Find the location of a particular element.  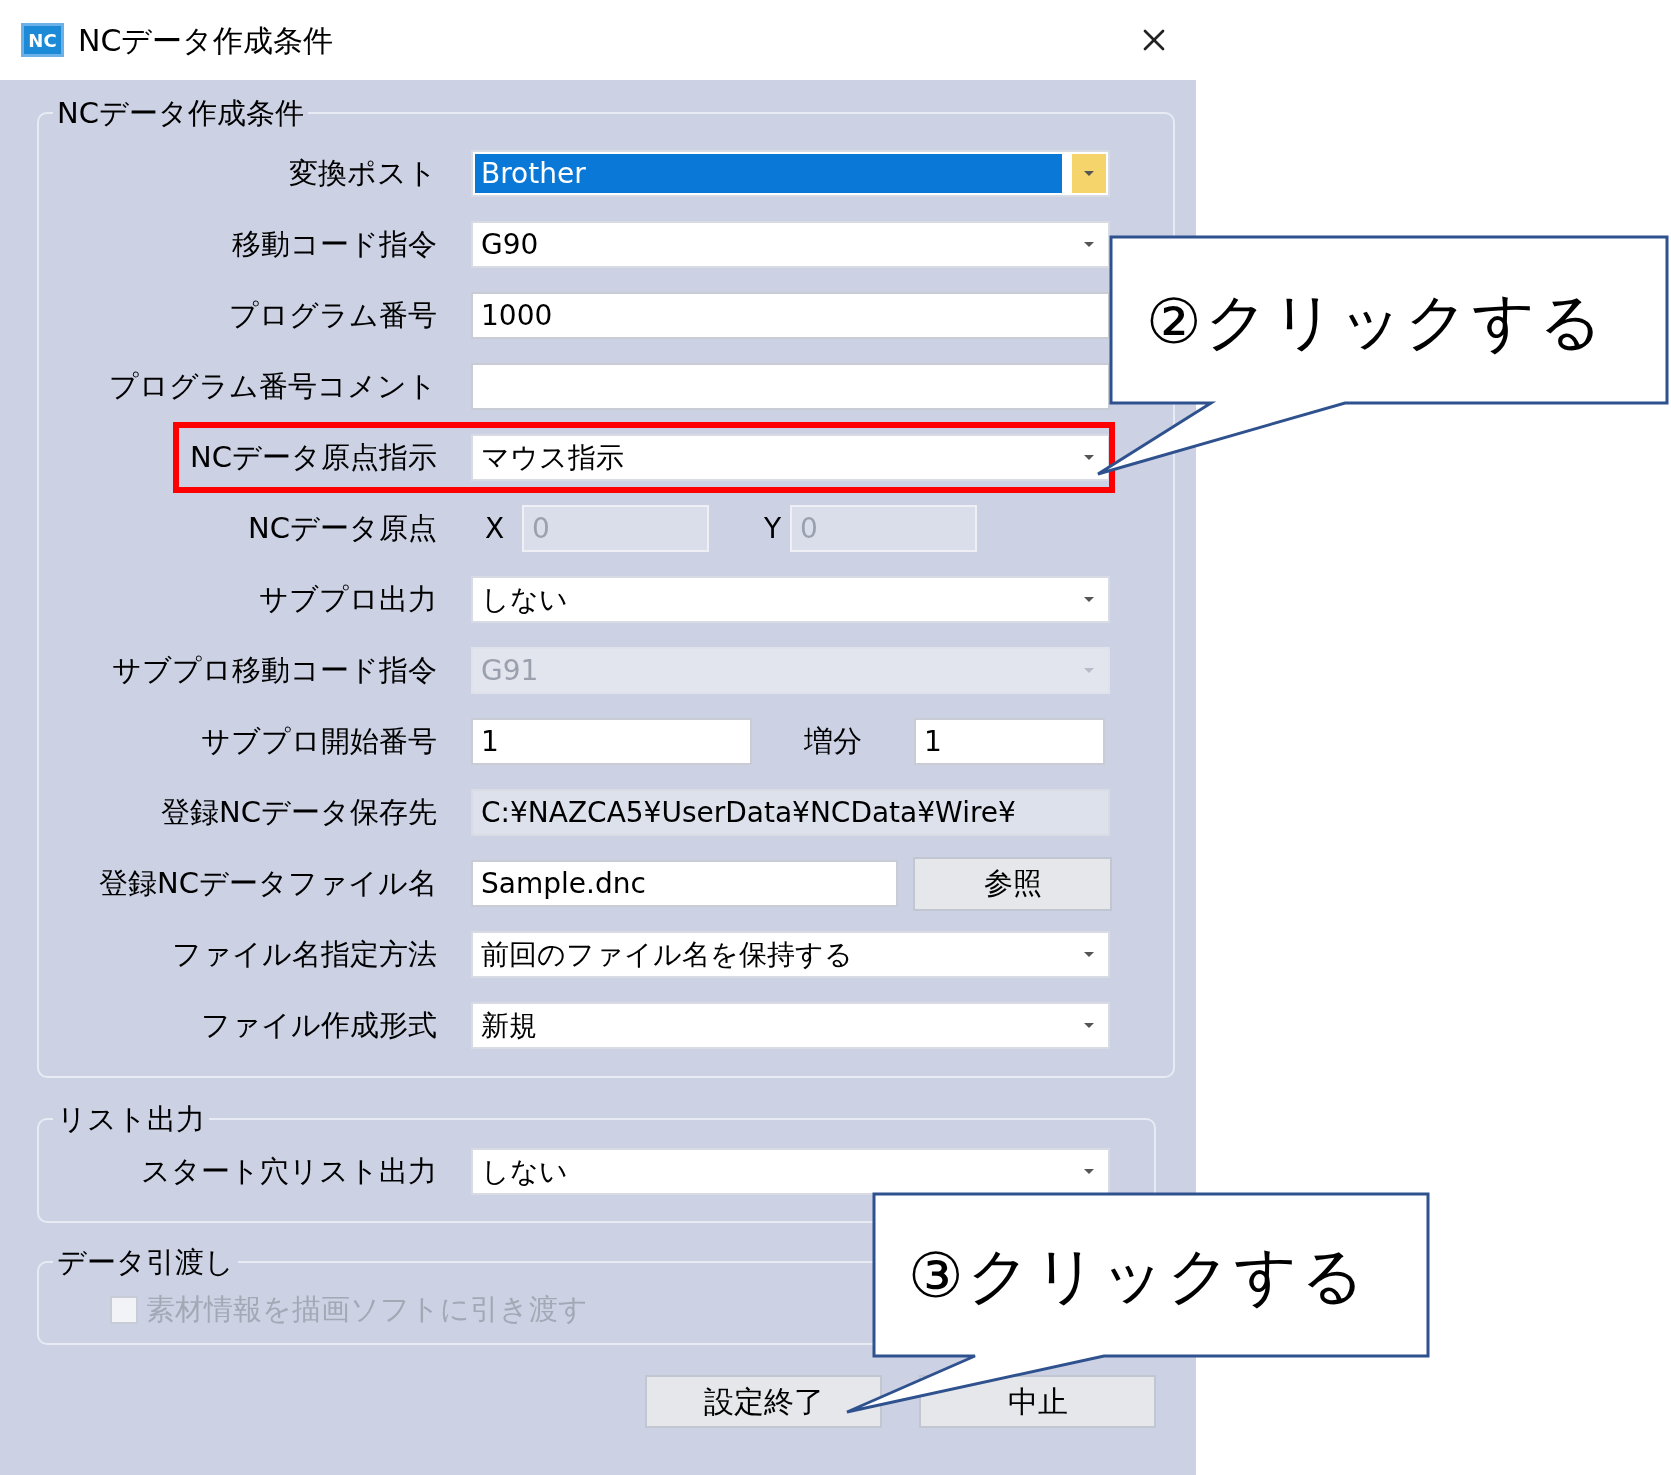

dropdown-value: 前回のファイル名を保持する is located at coordinates (667, 954).